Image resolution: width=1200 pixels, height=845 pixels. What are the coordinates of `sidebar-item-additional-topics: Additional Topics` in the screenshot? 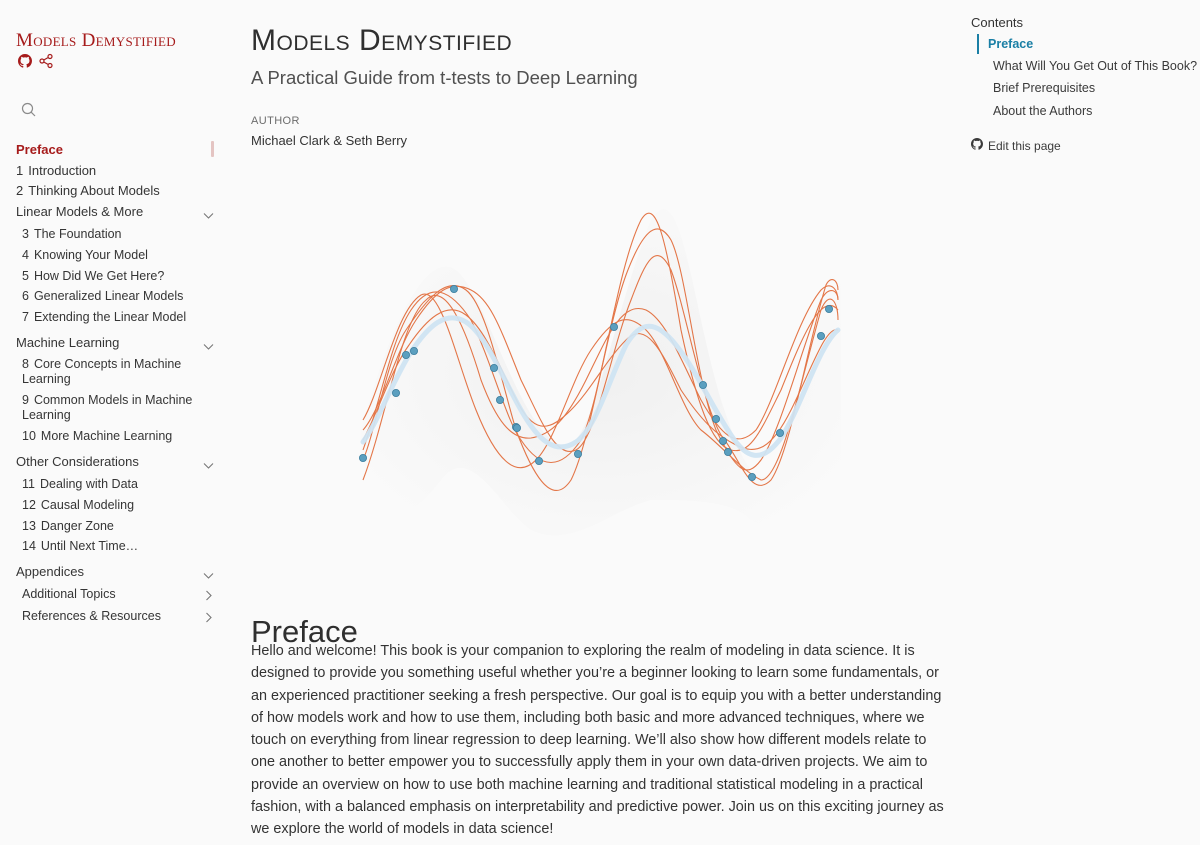 It's located at (69, 594).